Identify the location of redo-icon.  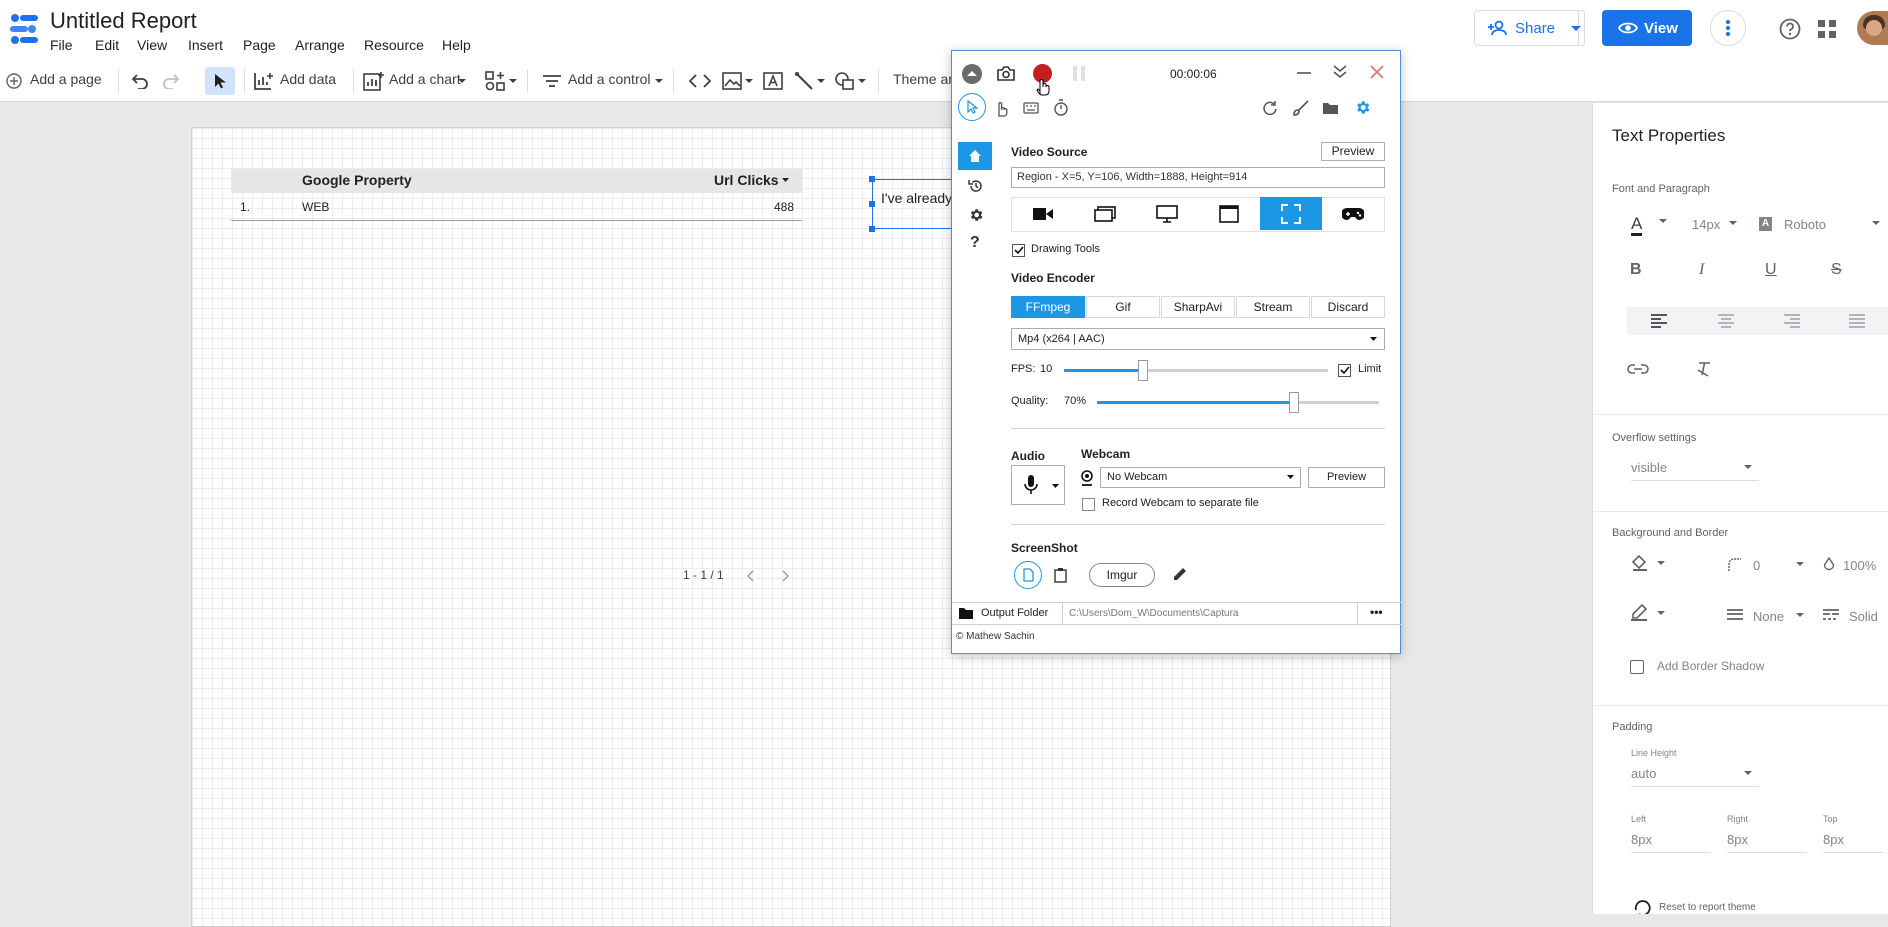
(171, 81).